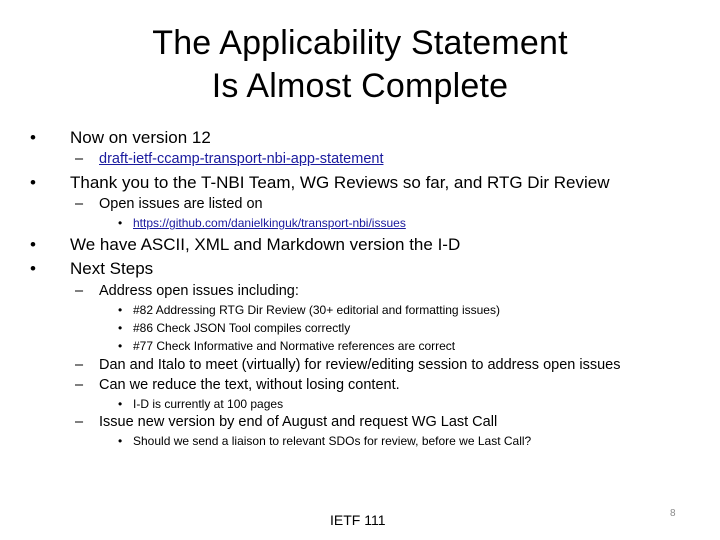  What do you see at coordinates (358, 520) in the screenshot?
I see `footer-text: IETF 111` at bounding box center [358, 520].